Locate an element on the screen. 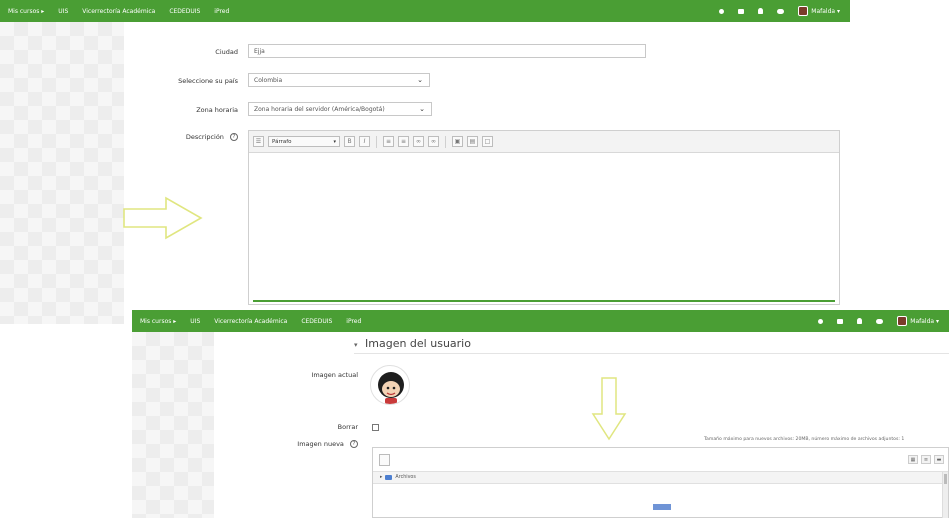 The image size is (949, 518). tree-view-icon: ▬ is located at coordinates (939, 459).